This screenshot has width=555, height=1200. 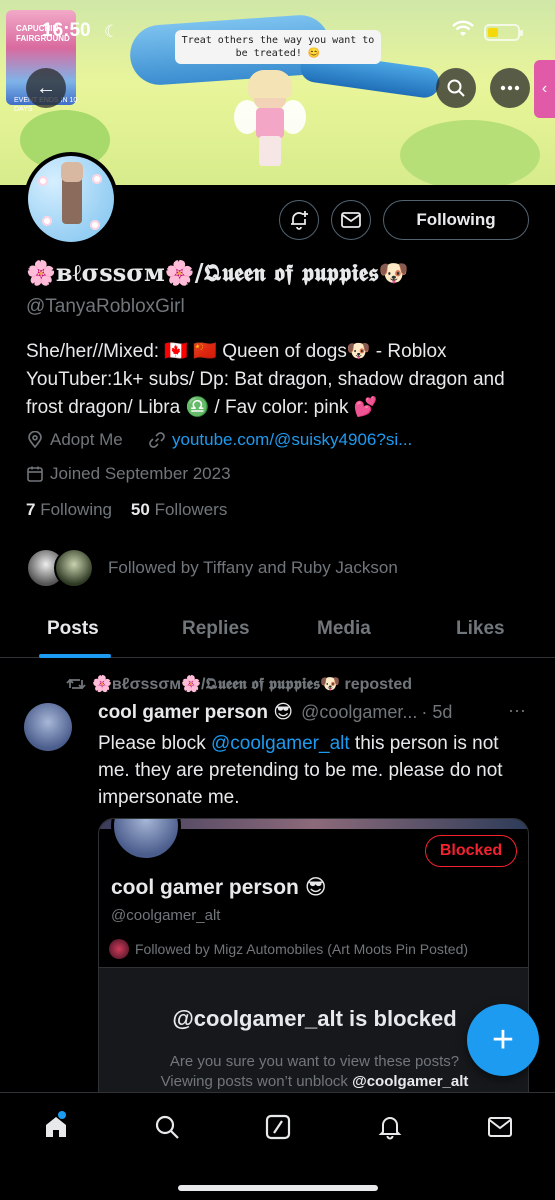 I want to click on post-author-name: cool gamer person 😎, so click(x=195, y=712).